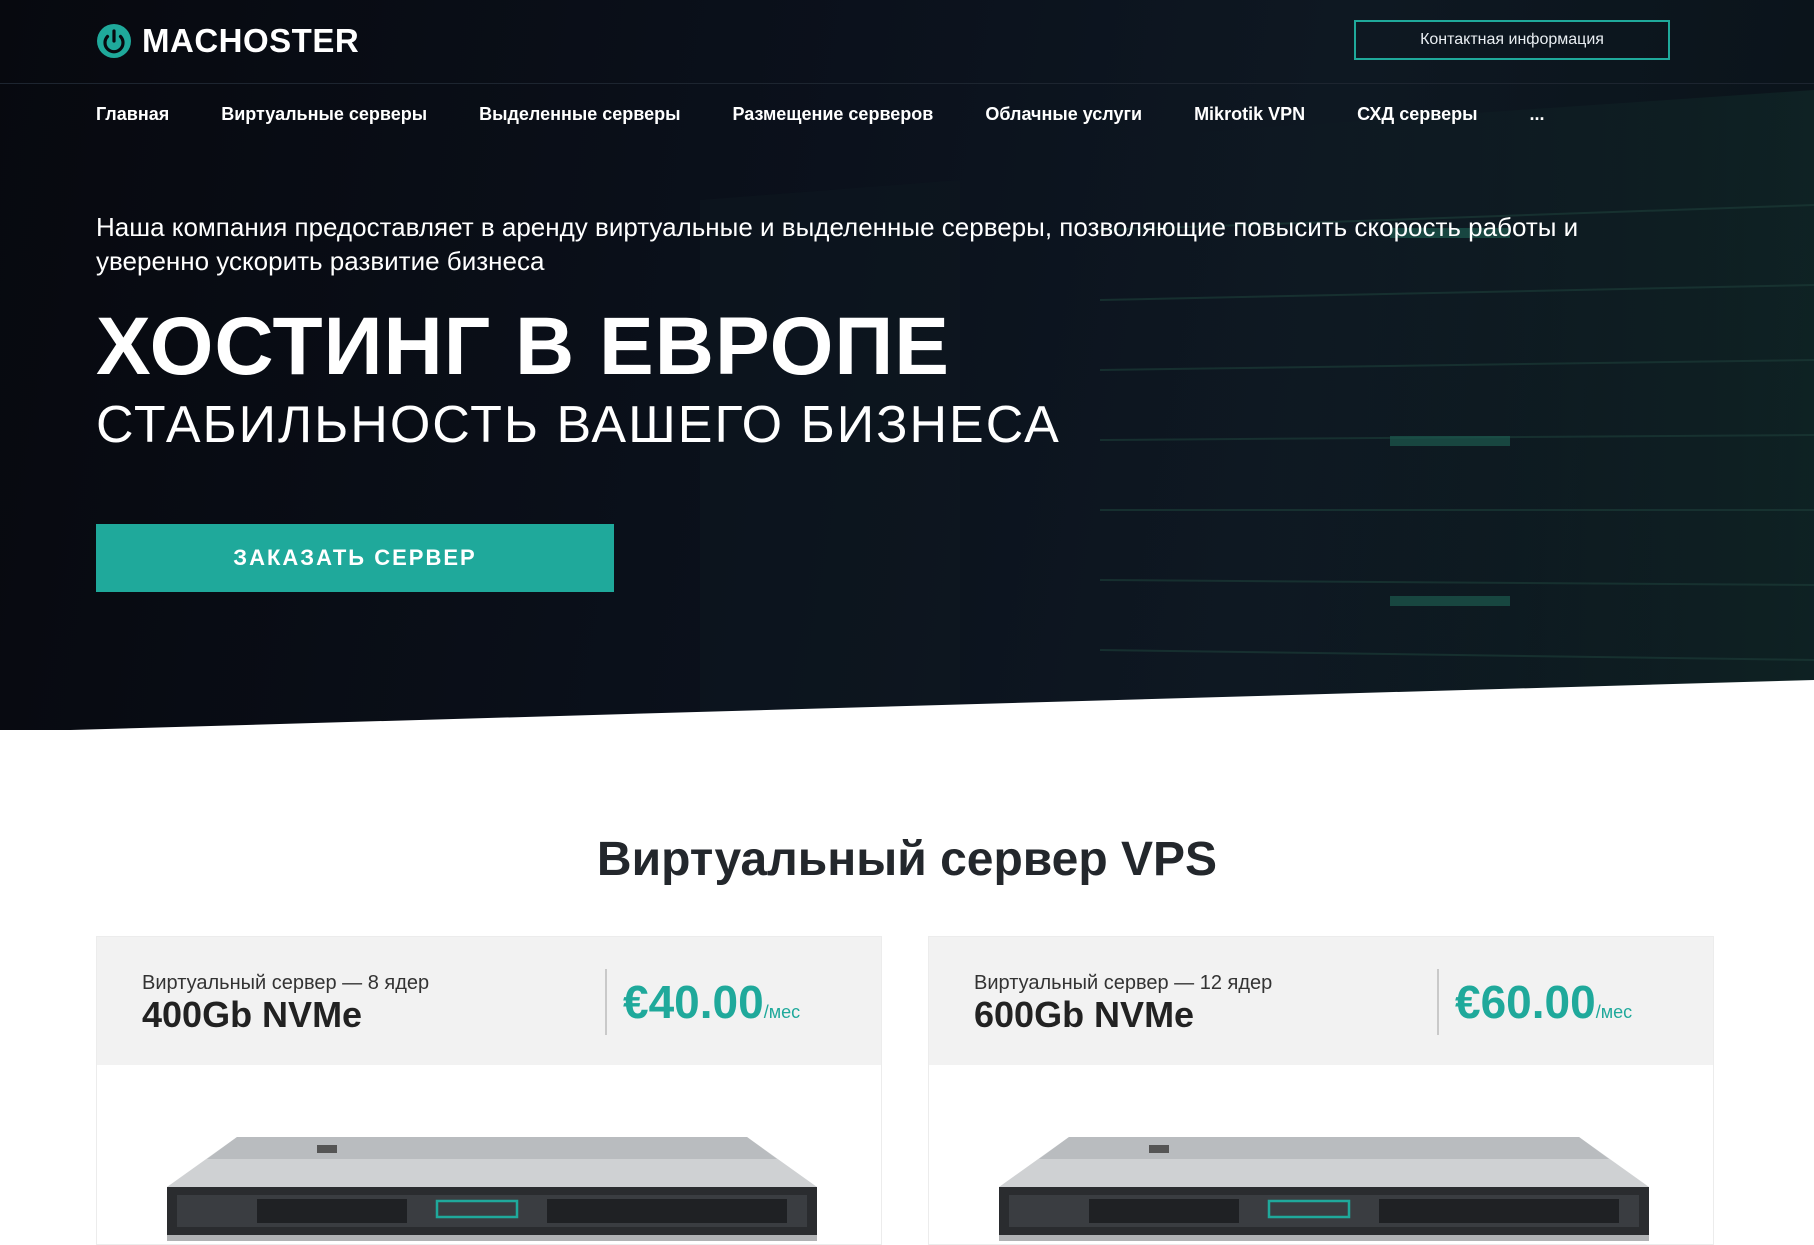 Image resolution: width=1814 pixels, height=1245 pixels. What do you see at coordinates (252, 1014) in the screenshot?
I see `plan-name: 400Gb NVMe` at bounding box center [252, 1014].